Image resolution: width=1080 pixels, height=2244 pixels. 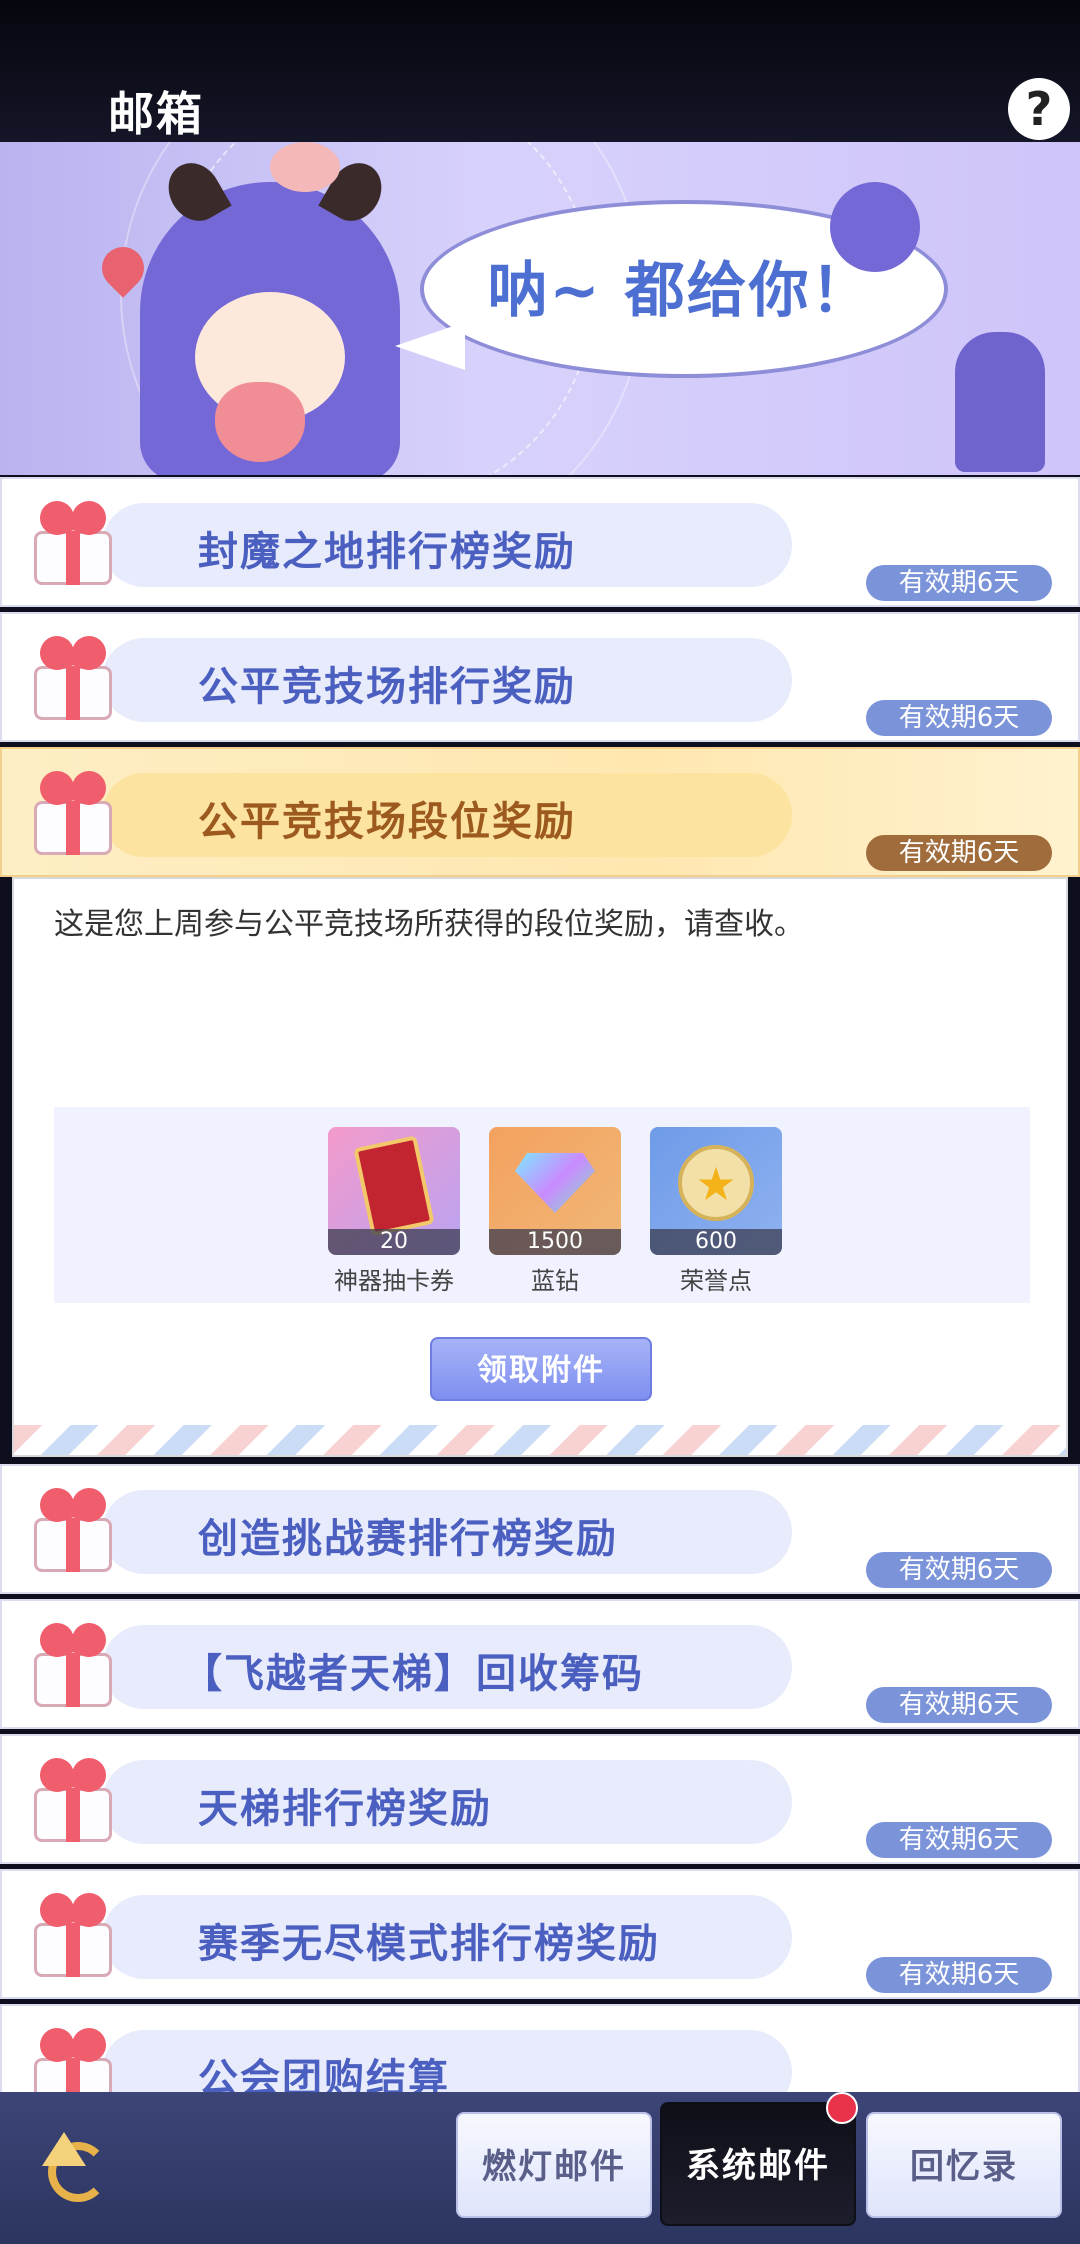 I want to click on attachment-area: 20 神器抽卡券 1500 蓝钻 ★ 600 荣誉点, so click(x=542, y=1205).